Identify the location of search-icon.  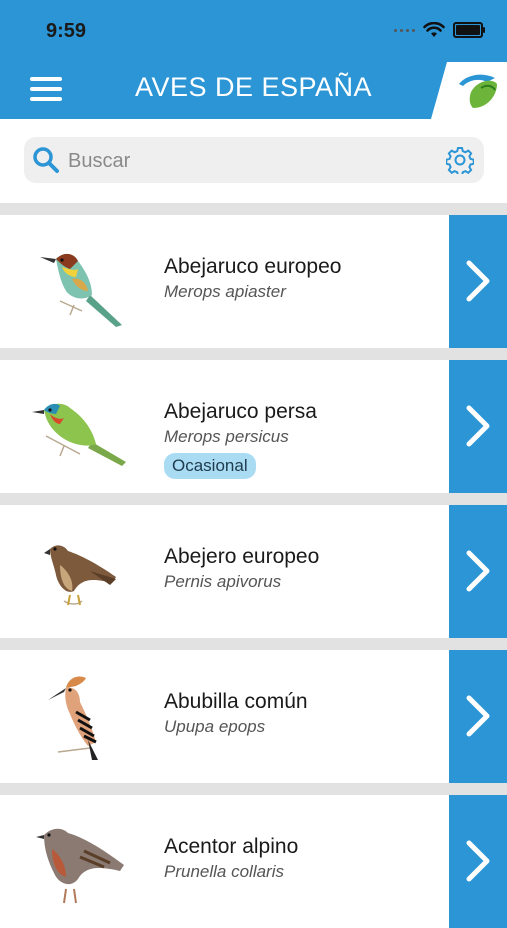
(46, 160).